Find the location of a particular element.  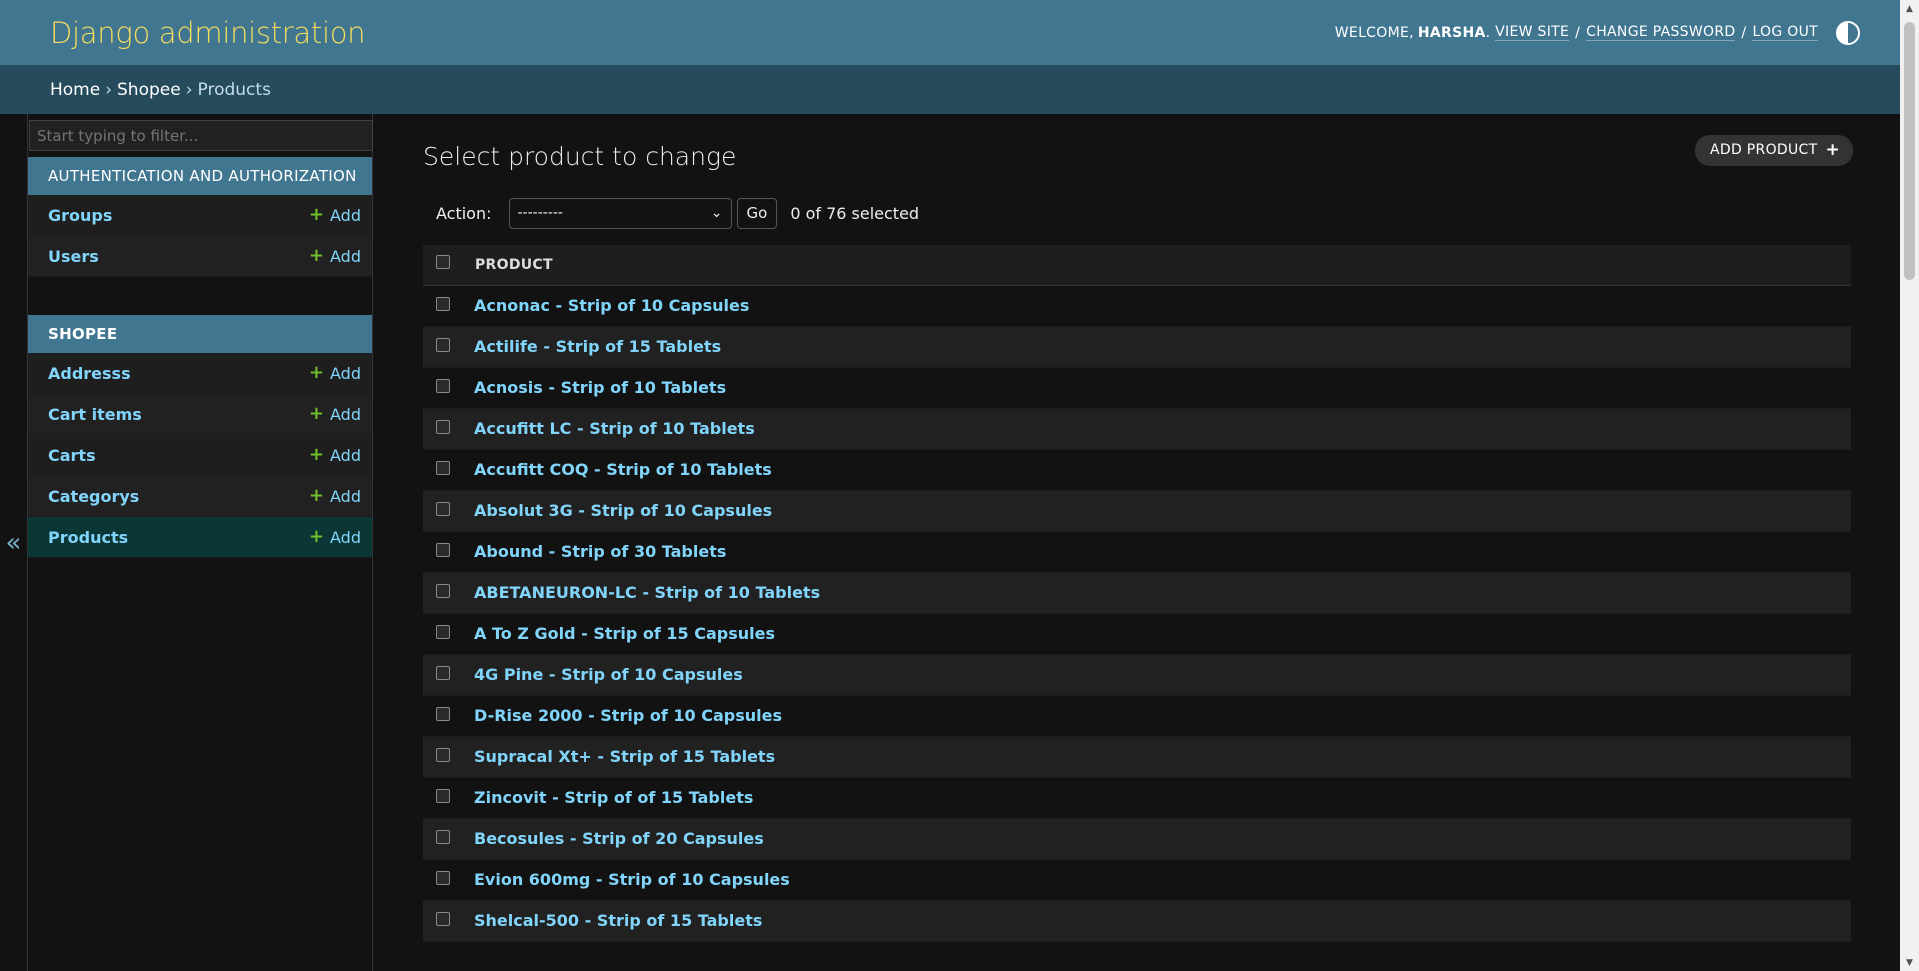

add-groups-link: + Add is located at coordinates (335, 215).